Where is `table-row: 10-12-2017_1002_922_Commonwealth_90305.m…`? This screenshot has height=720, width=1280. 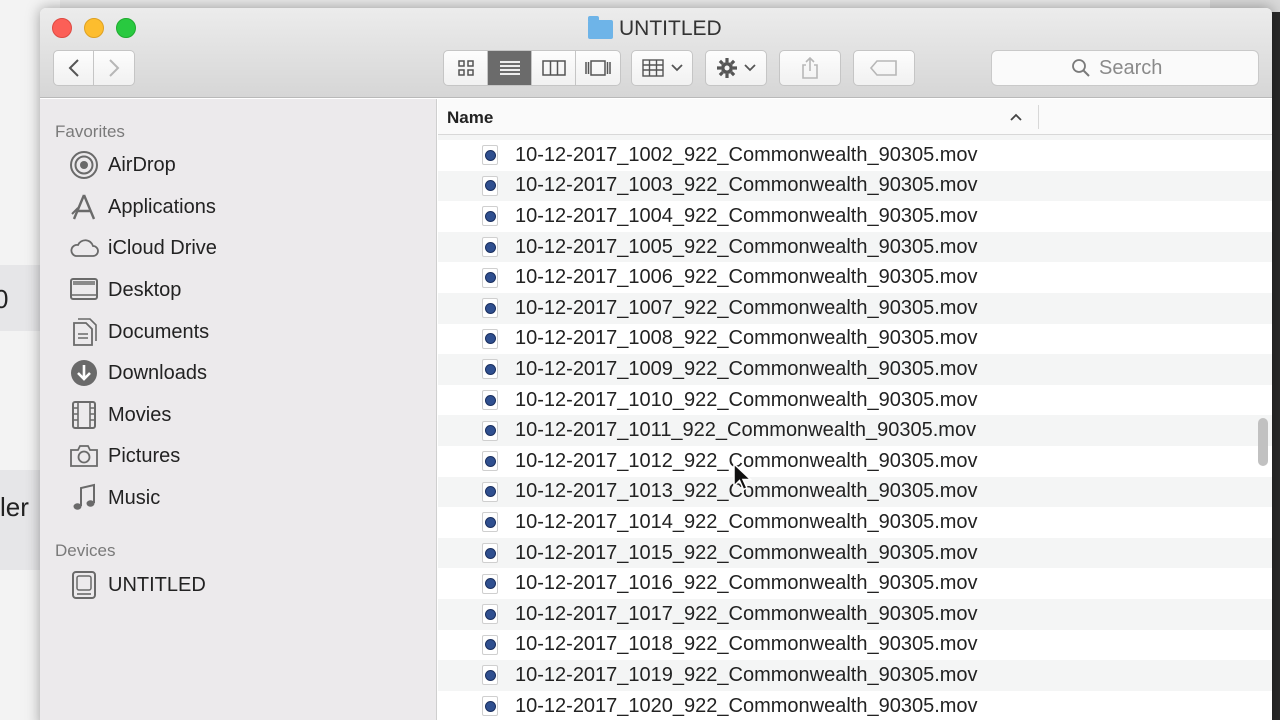
table-row: 10-12-2017_1002_922_Commonwealth_90305.m… is located at coordinates (855, 155).